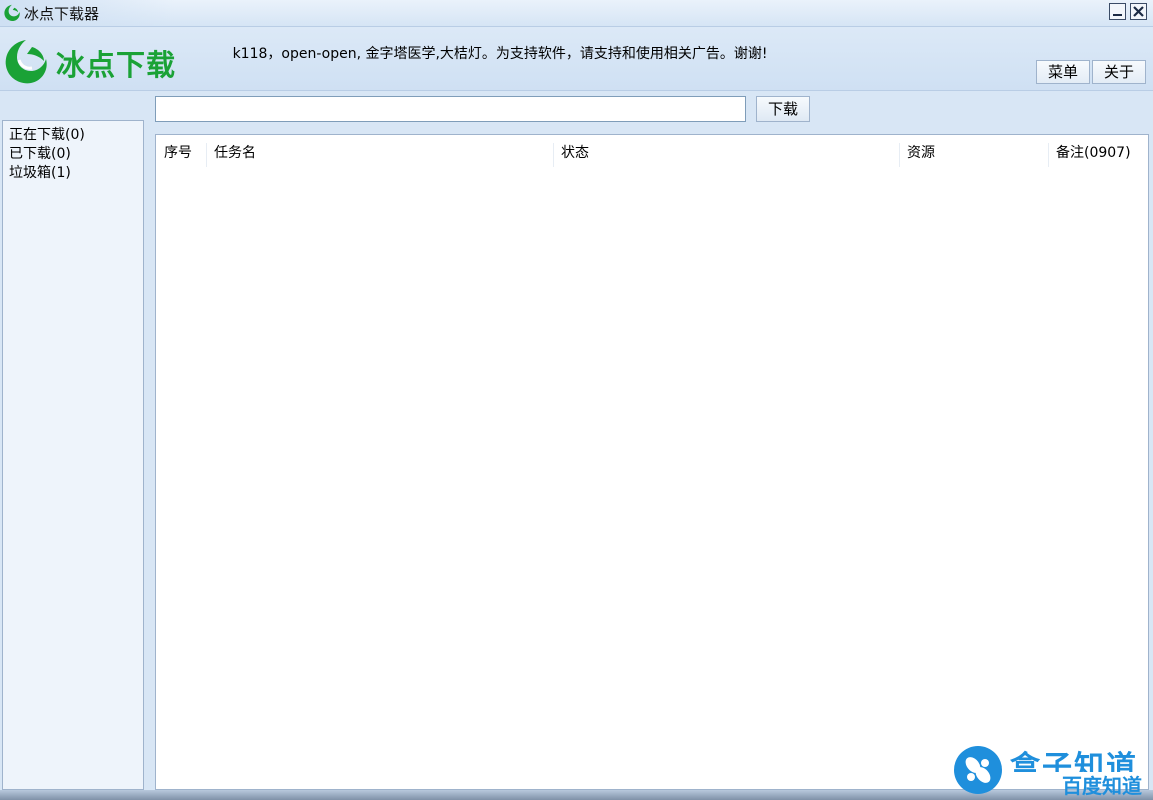  Describe the element at coordinates (1063, 72) in the screenshot. I see `menu-button: 菜单` at that location.